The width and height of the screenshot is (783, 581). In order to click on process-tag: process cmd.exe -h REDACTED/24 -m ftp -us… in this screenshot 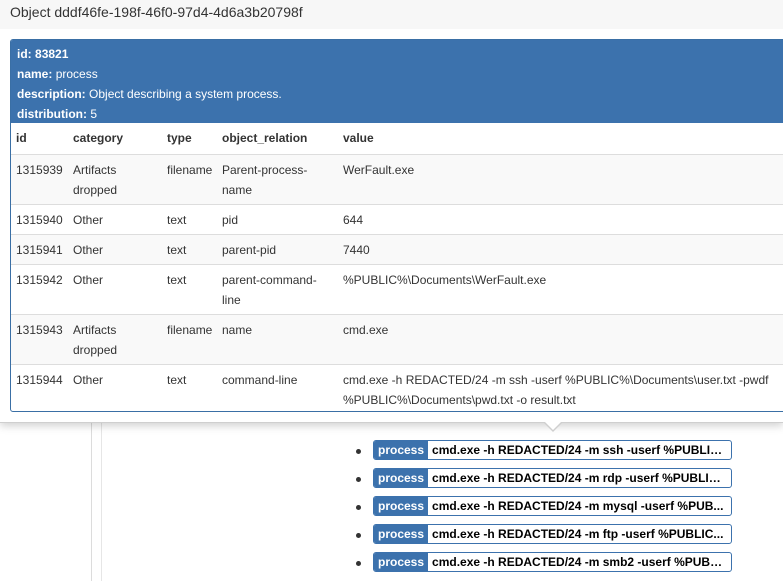, I will do `click(552, 534)`.